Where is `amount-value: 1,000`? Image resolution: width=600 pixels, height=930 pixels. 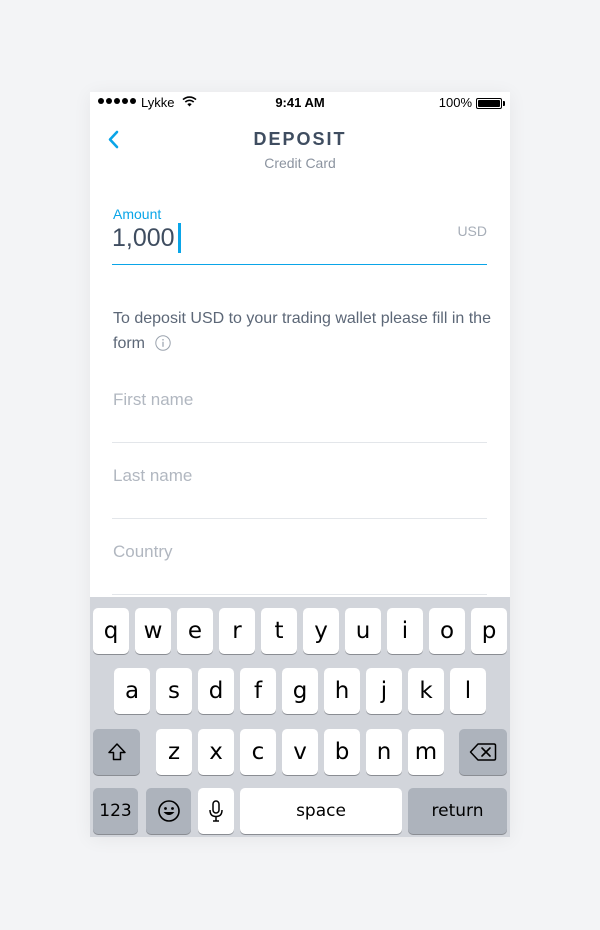 amount-value: 1,000 is located at coordinates (143, 237).